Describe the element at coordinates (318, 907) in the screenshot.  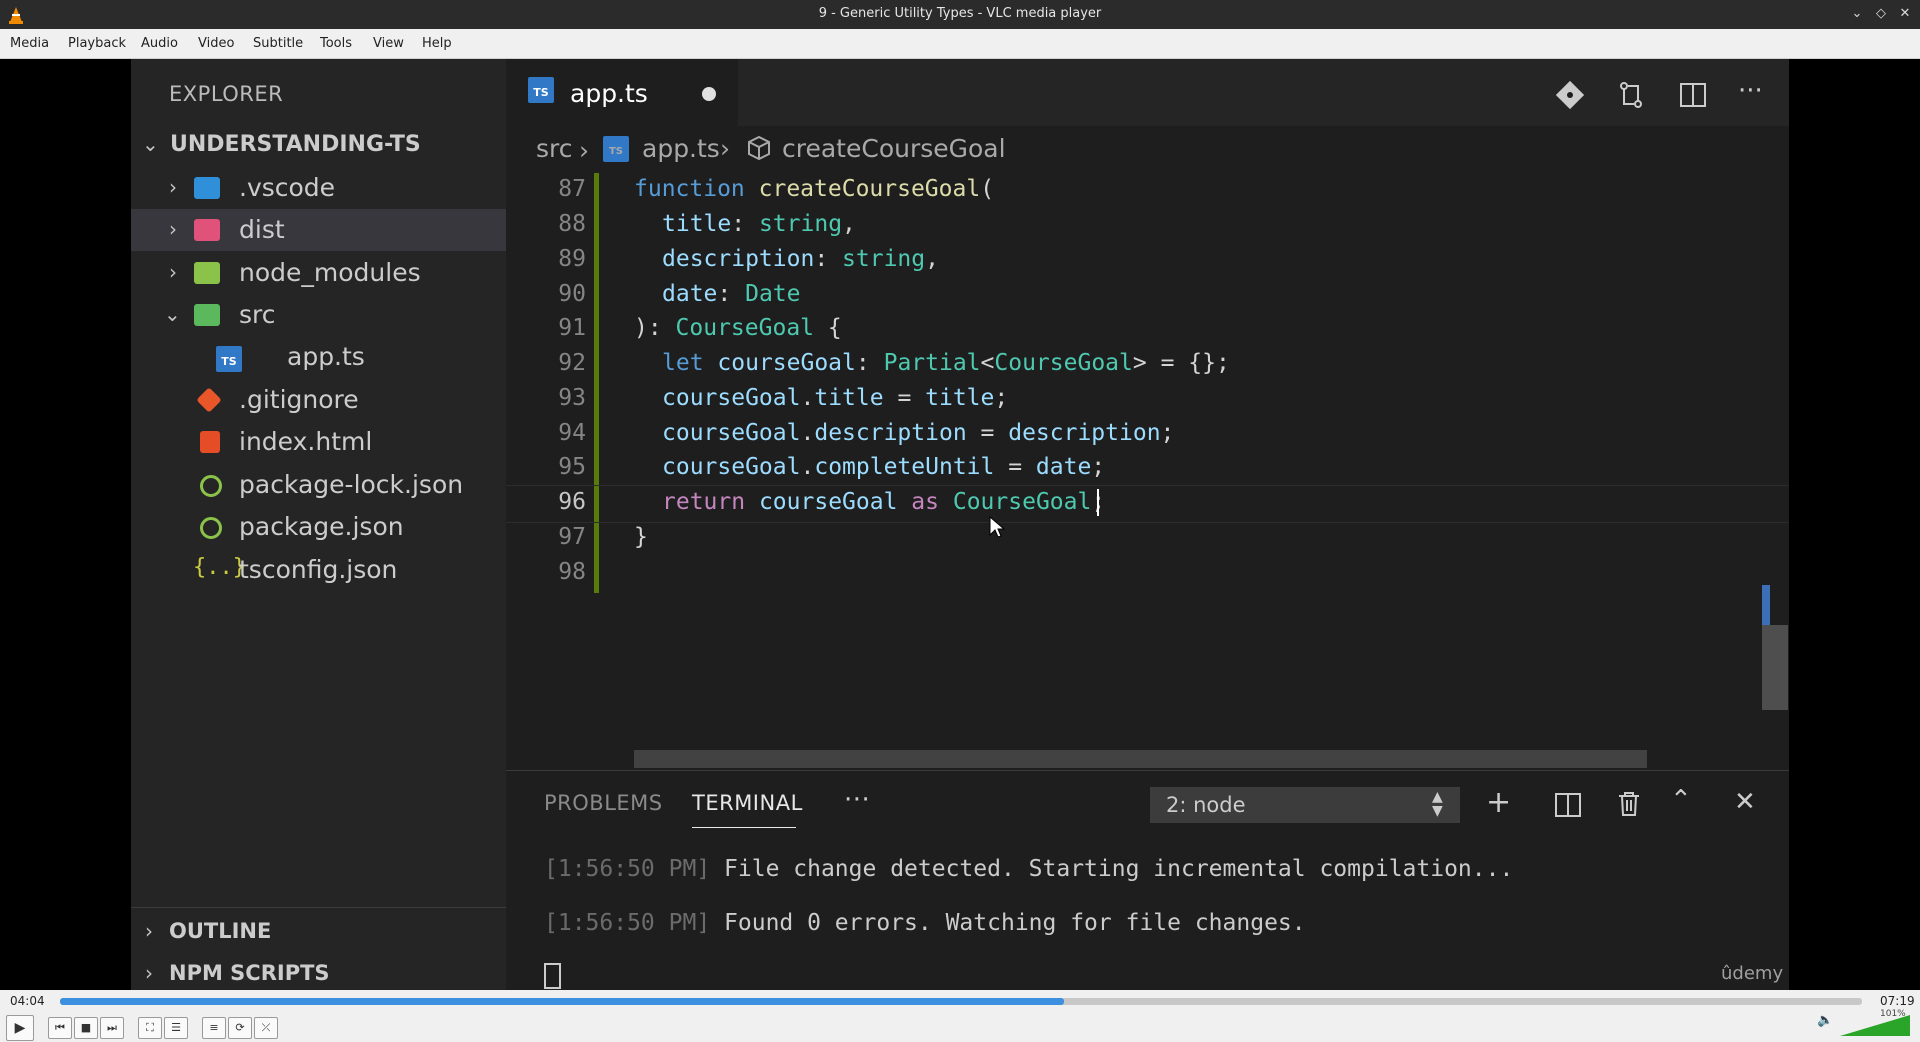
I see `divider` at that location.